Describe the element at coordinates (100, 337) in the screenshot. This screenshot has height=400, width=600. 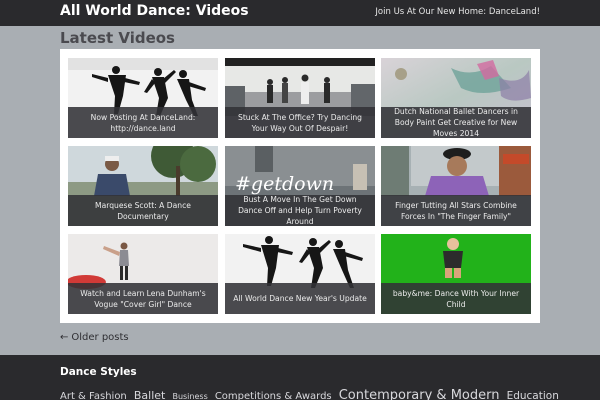
I see `older-posts-label: Older posts` at that location.